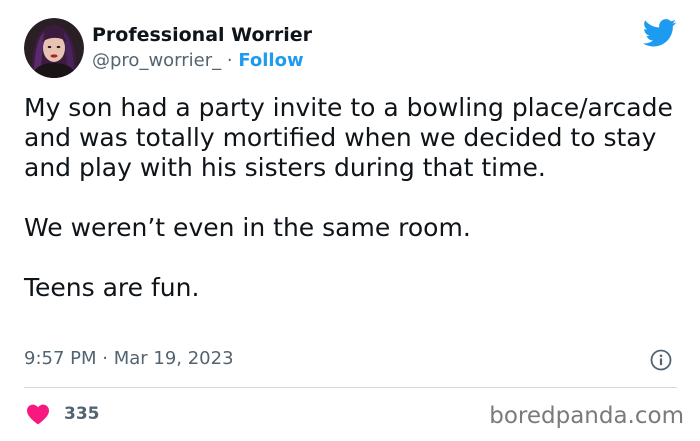 This screenshot has width=700, height=441. Describe the element at coordinates (173, 358) in the screenshot. I see `tweet-date: Mar 19, 2023` at that location.